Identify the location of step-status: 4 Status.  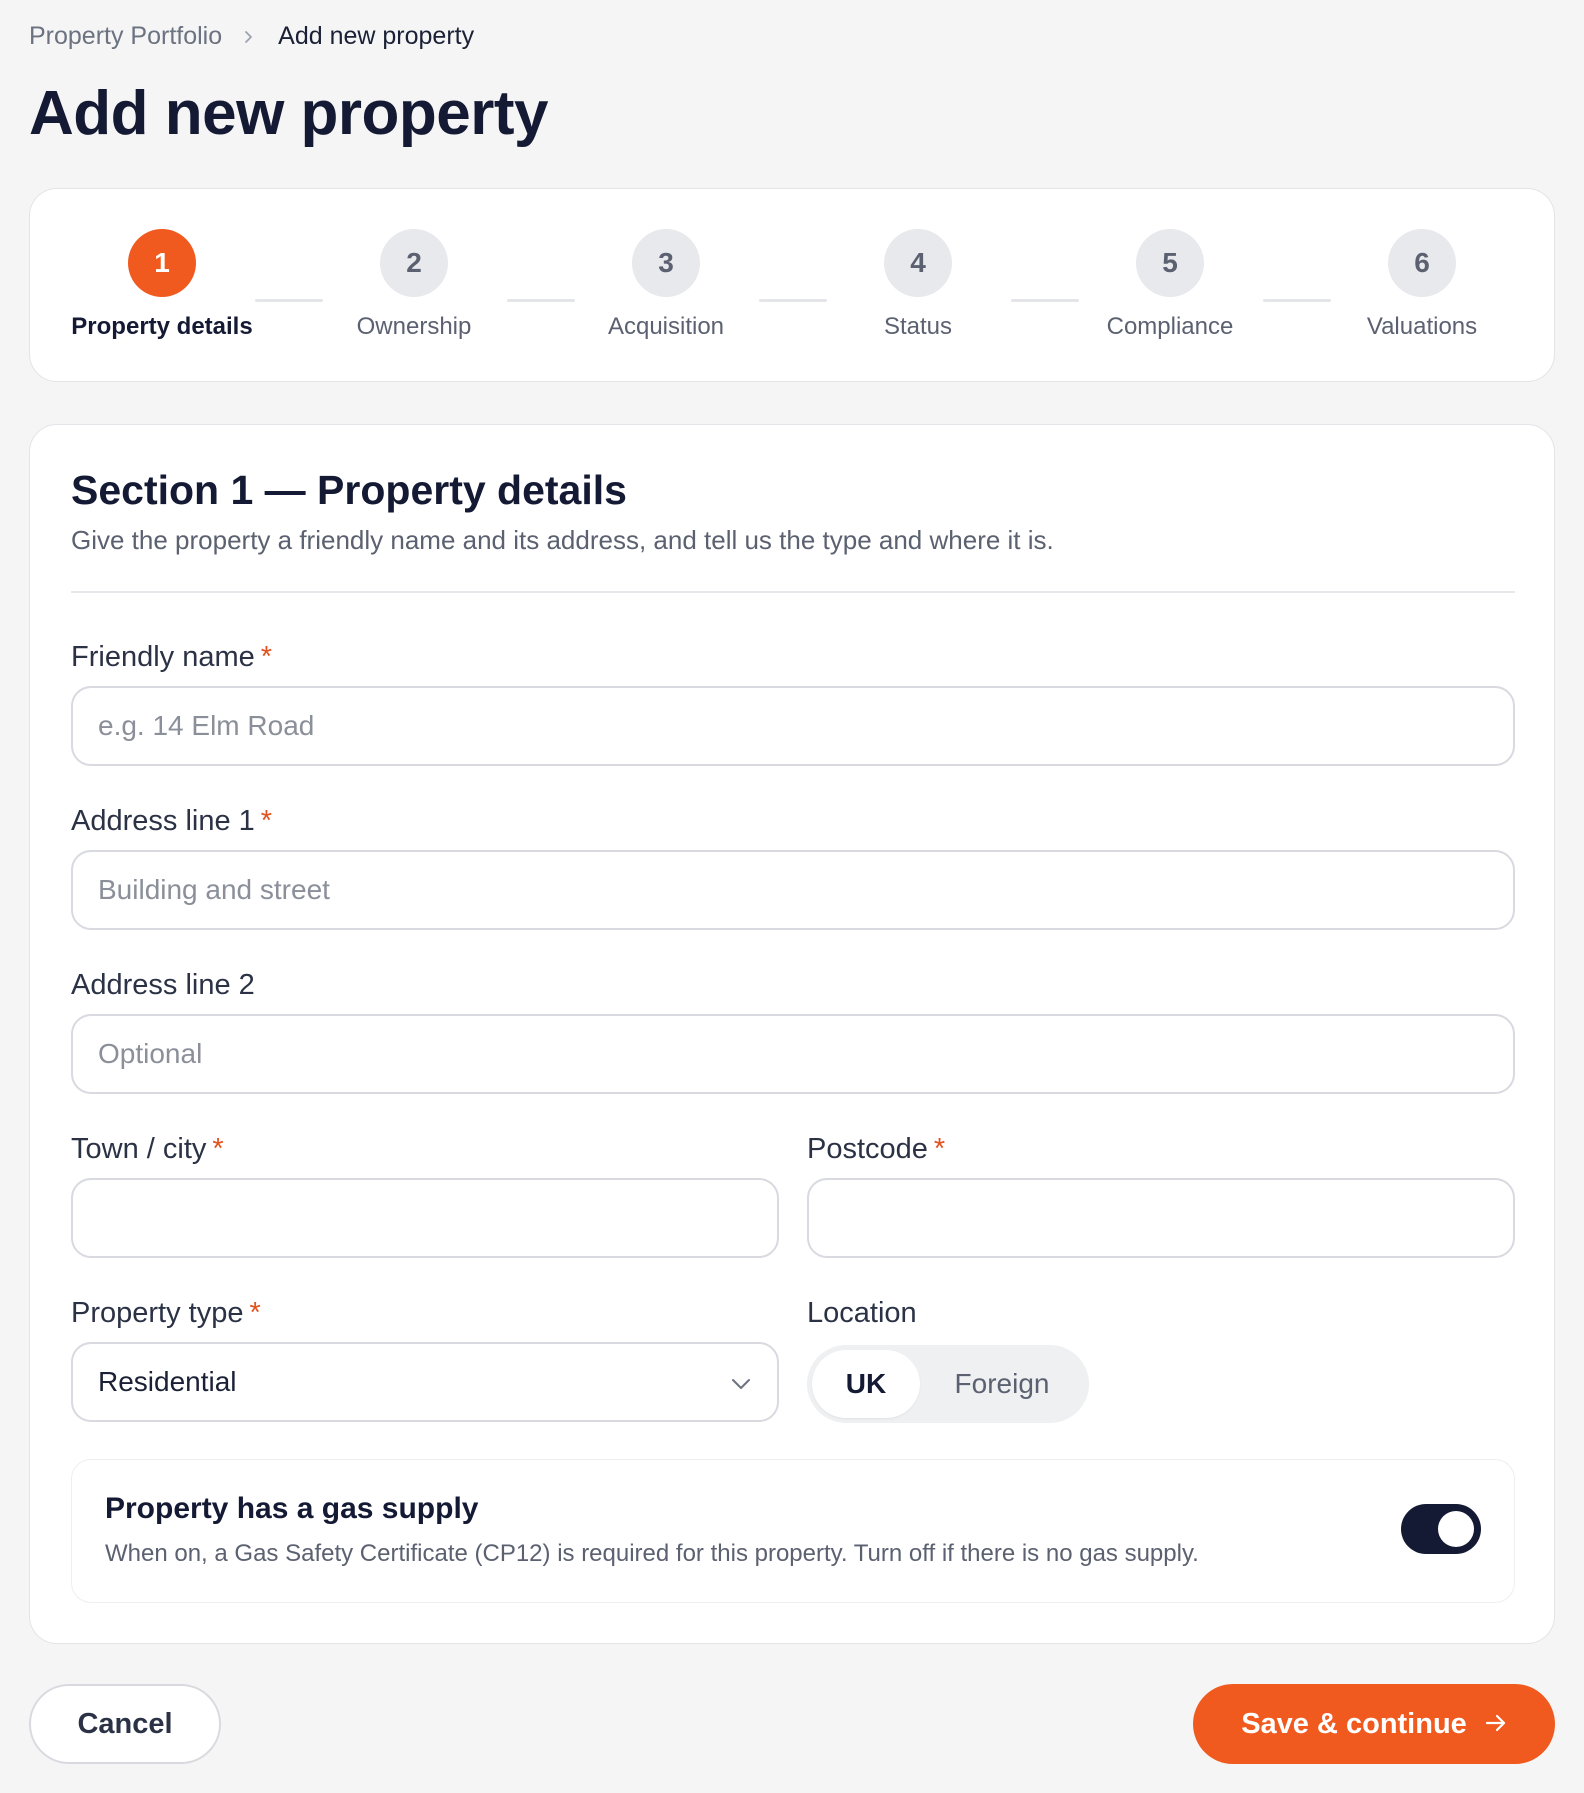
(918, 285).